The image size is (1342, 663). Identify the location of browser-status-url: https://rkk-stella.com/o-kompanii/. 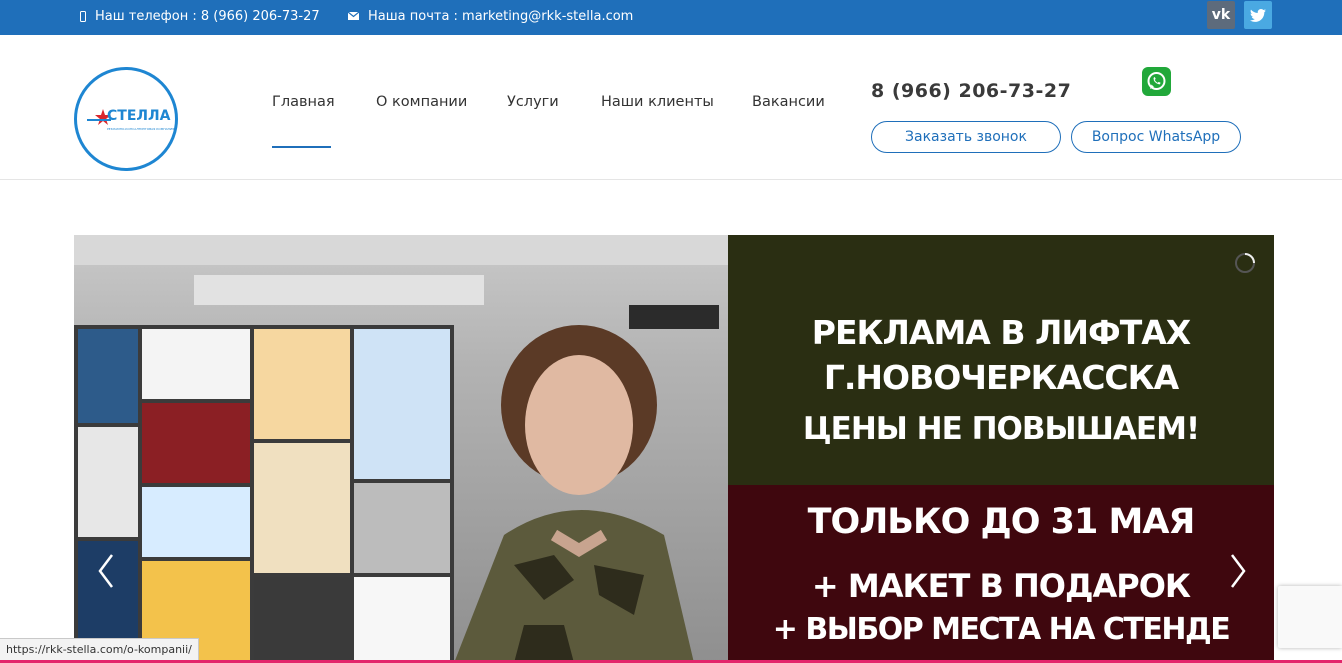
(99, 650).